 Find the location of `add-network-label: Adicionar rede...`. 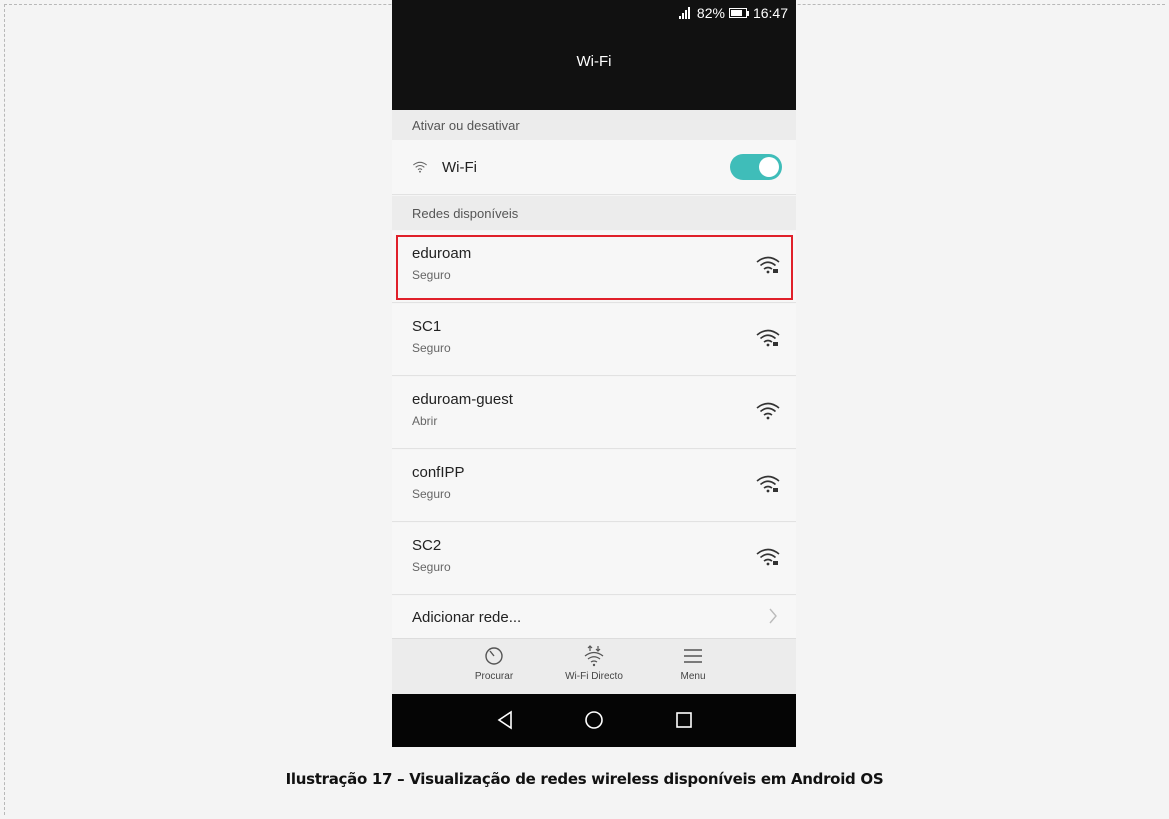

add-network-label: Adicionar rede... is located at coordinates (467, 617).